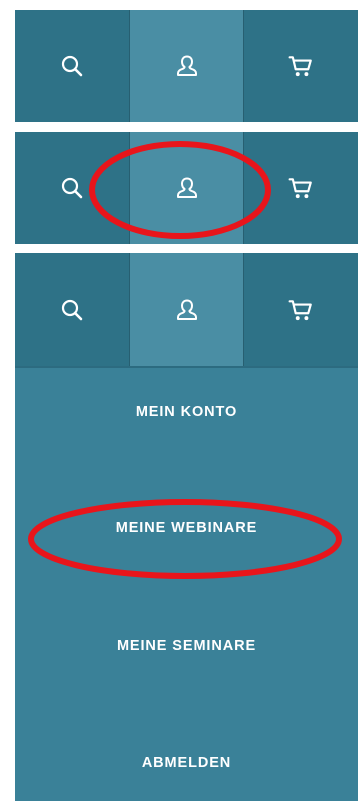 This screenshot has height=801, width=359. I want to click on menu-item-abmelden: ABMELDEN, so click(186, 763).